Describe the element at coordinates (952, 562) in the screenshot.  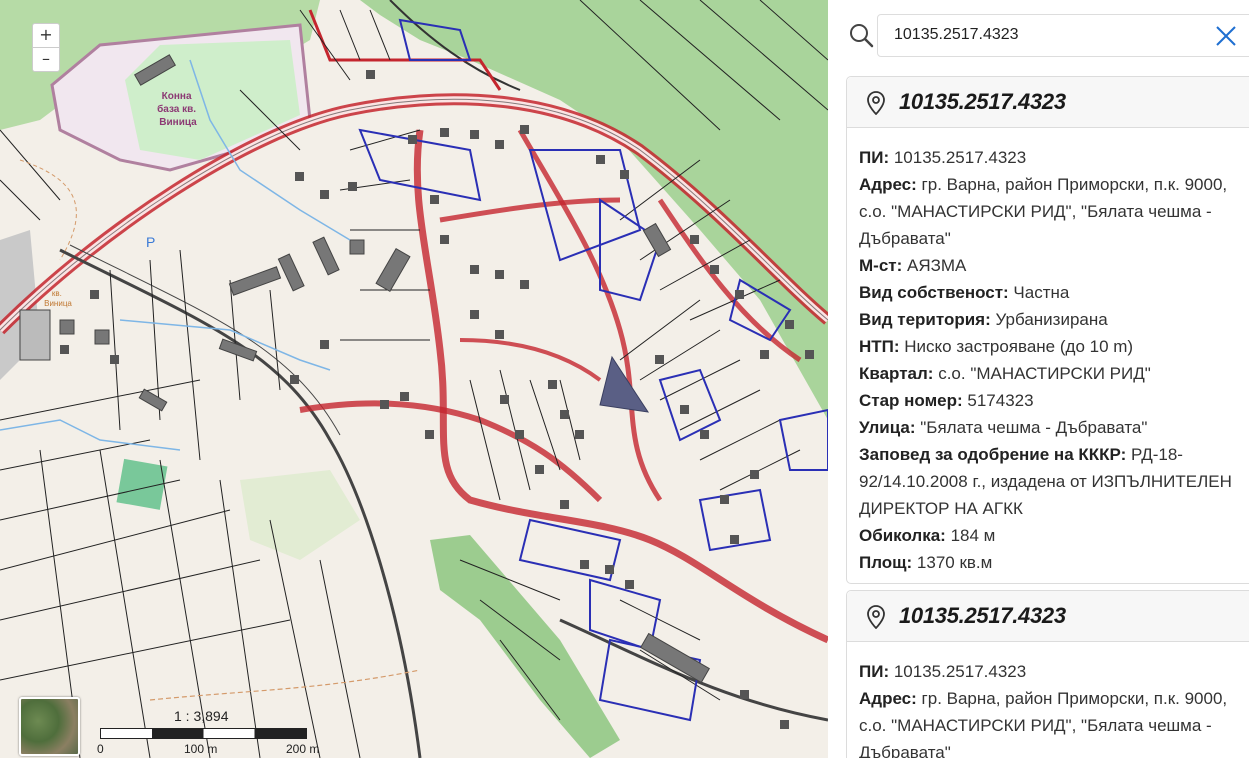
I see `parcel-attribute-value: 1370 кв.м` at that location.